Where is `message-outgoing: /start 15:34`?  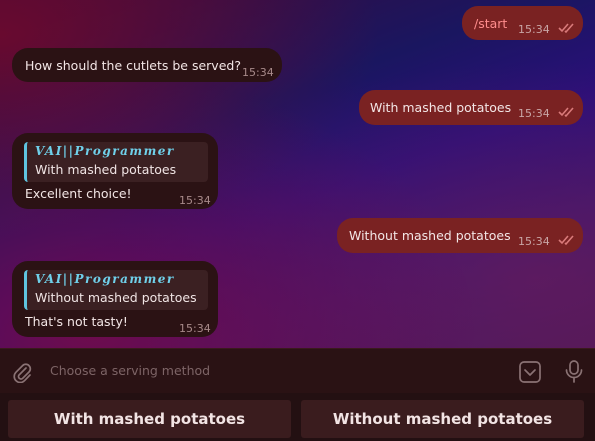
message-outgoing: /start 15:34 is located at coordinates (522, 23).